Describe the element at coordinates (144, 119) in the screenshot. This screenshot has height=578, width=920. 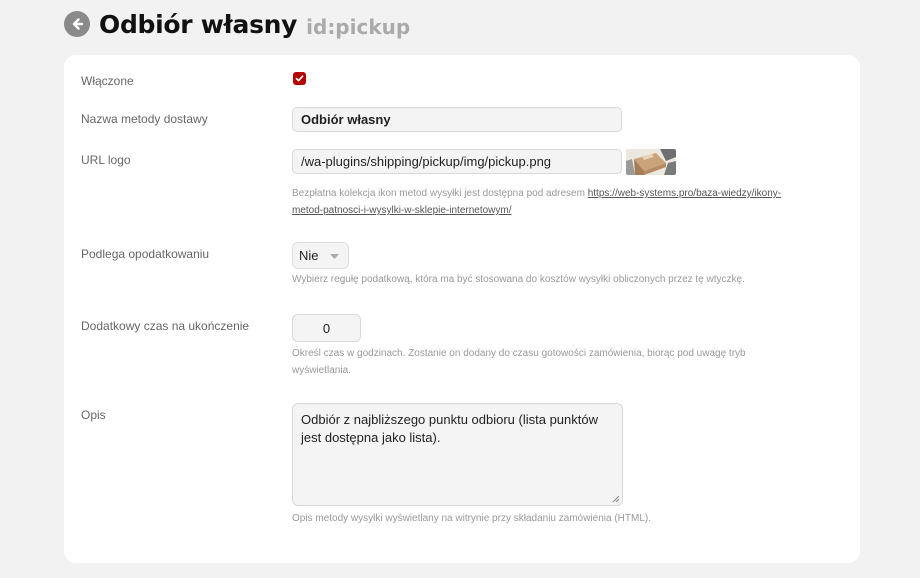
I see `name-label: Nazwa metody dostawy` at that location.